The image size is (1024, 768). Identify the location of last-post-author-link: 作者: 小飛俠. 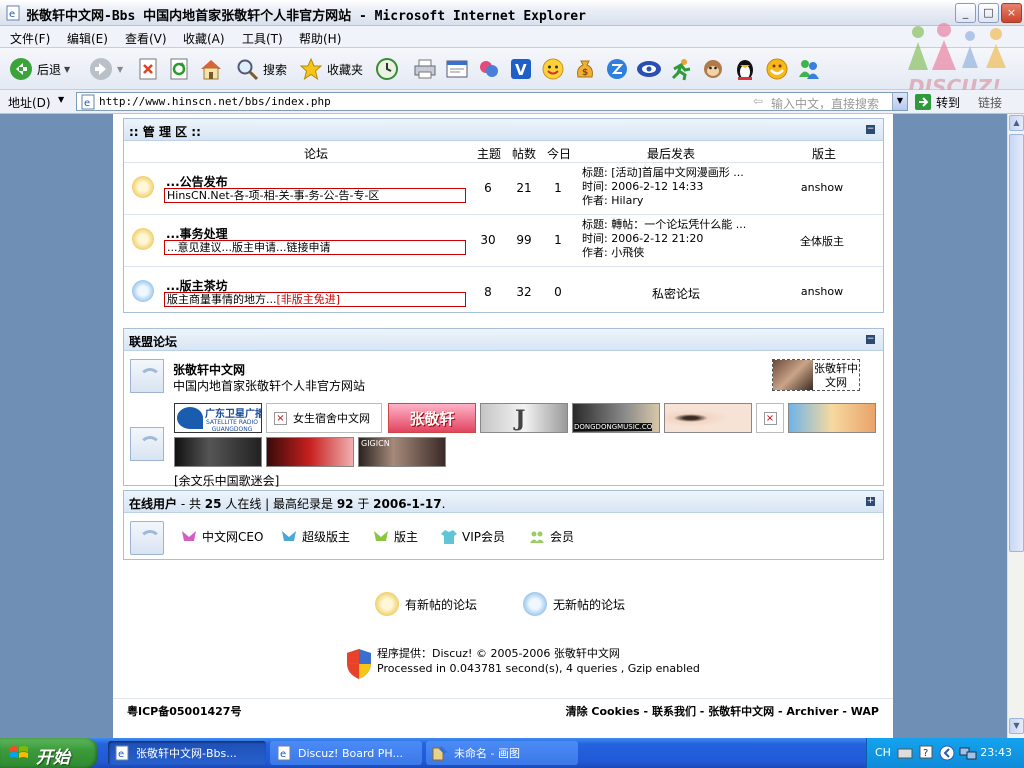
(664, 253).